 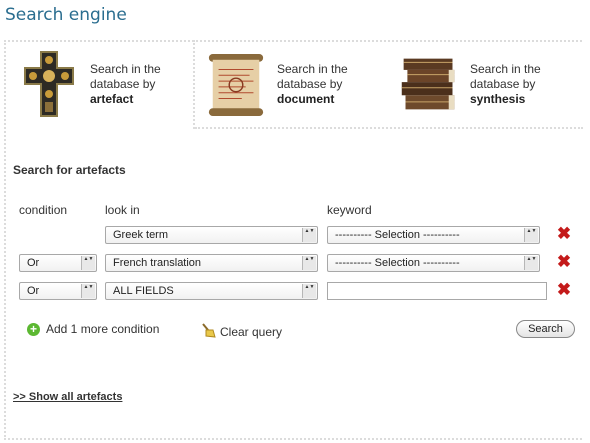 What do you see at coordinates (33, 291) in the screenshot?
I see `condition-select-3-value: Or` at bounding box center [33, 291].